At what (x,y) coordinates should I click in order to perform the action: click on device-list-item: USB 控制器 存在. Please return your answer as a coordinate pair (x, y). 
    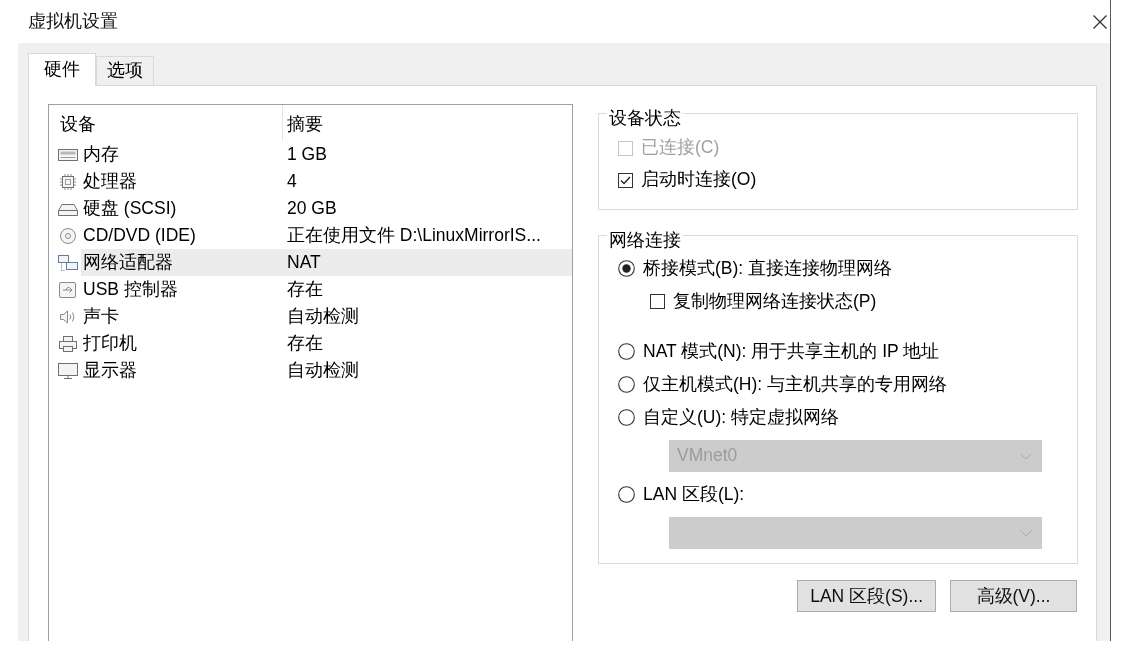
    Looking at the image, I should click on (326, 289).